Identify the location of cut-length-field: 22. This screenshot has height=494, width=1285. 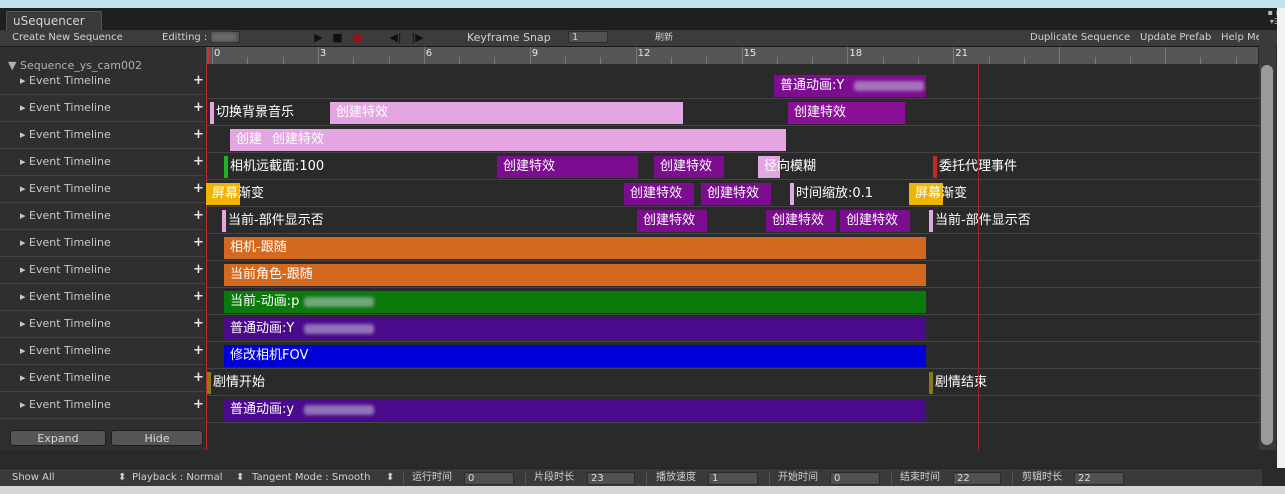
(1099, 478).